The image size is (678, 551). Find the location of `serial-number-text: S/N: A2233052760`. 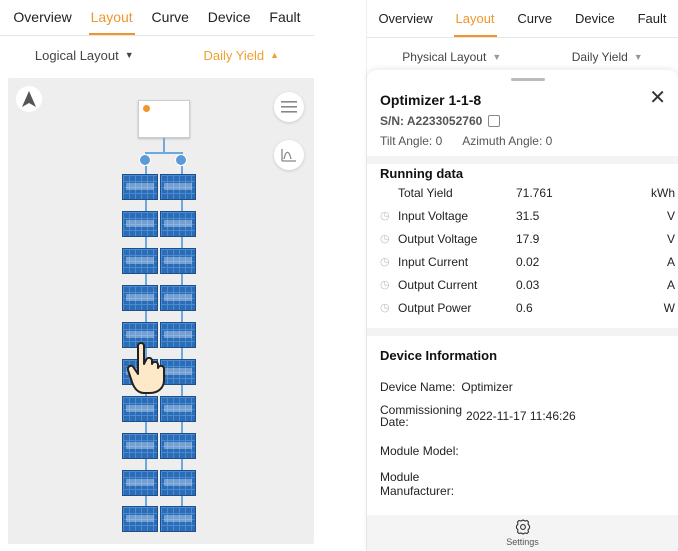

serial-number-text: S/N: A2233052760 is located at coordinates (431, 121).